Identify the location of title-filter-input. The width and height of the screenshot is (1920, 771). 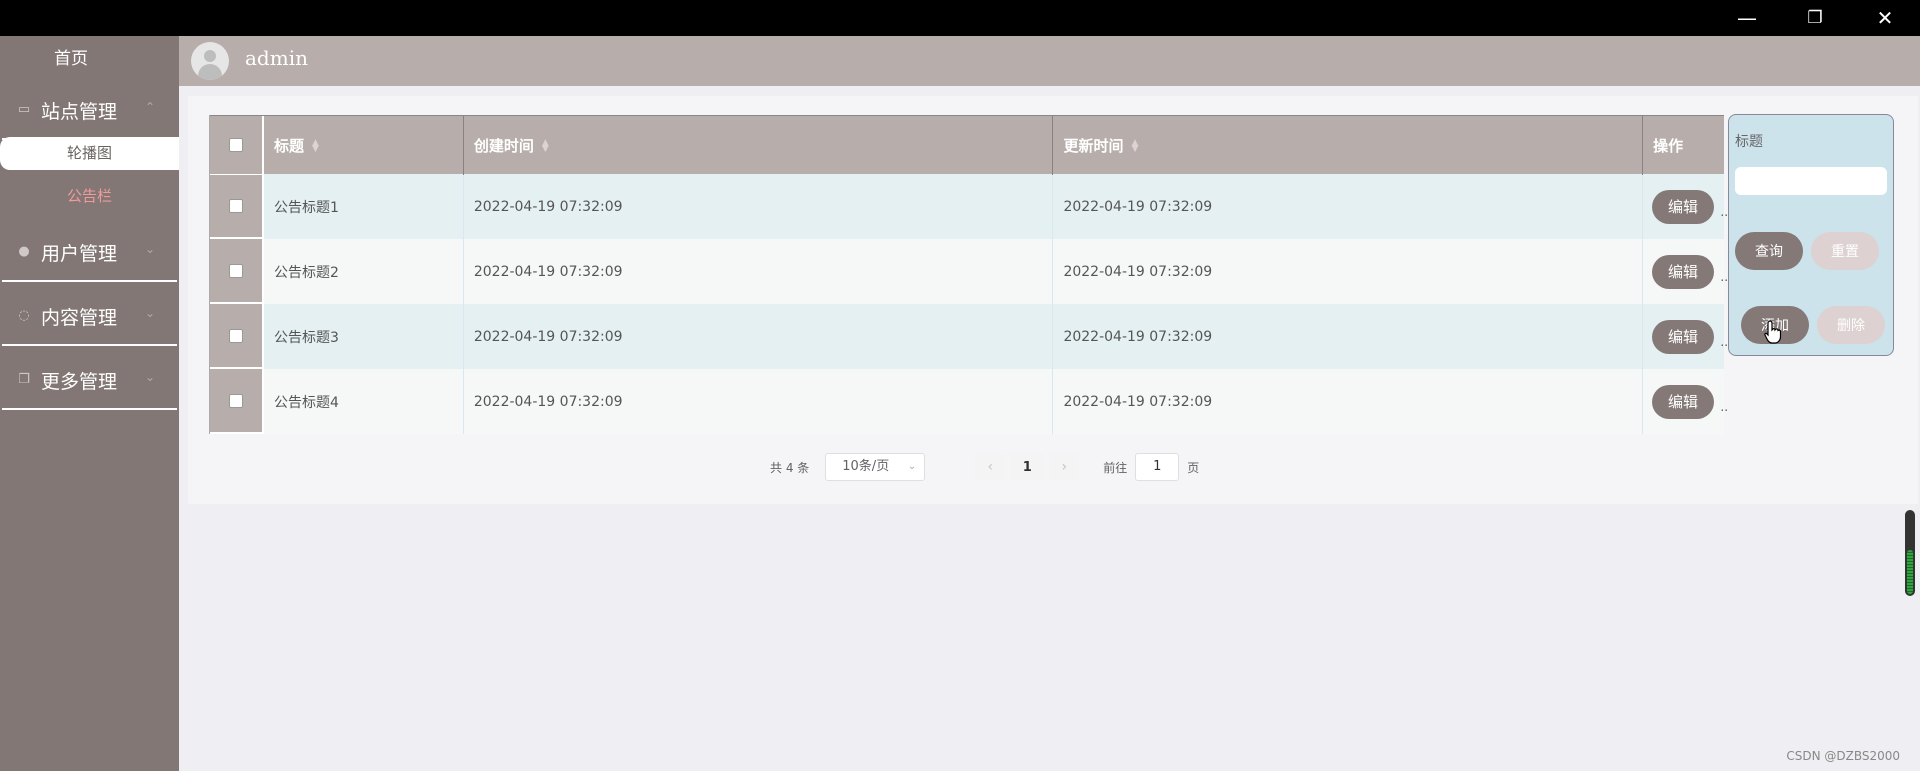
(1811, 181).